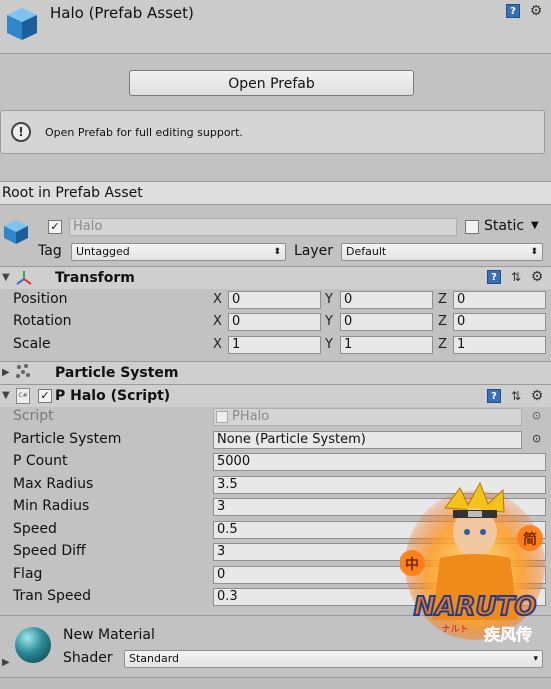 The height and width of the screenshot is (689, 551). What do you see at coordinates (271, 83) in the screenshot?
I see `open-prefab-button: Open Prefab` at bounding box center [271, 83].